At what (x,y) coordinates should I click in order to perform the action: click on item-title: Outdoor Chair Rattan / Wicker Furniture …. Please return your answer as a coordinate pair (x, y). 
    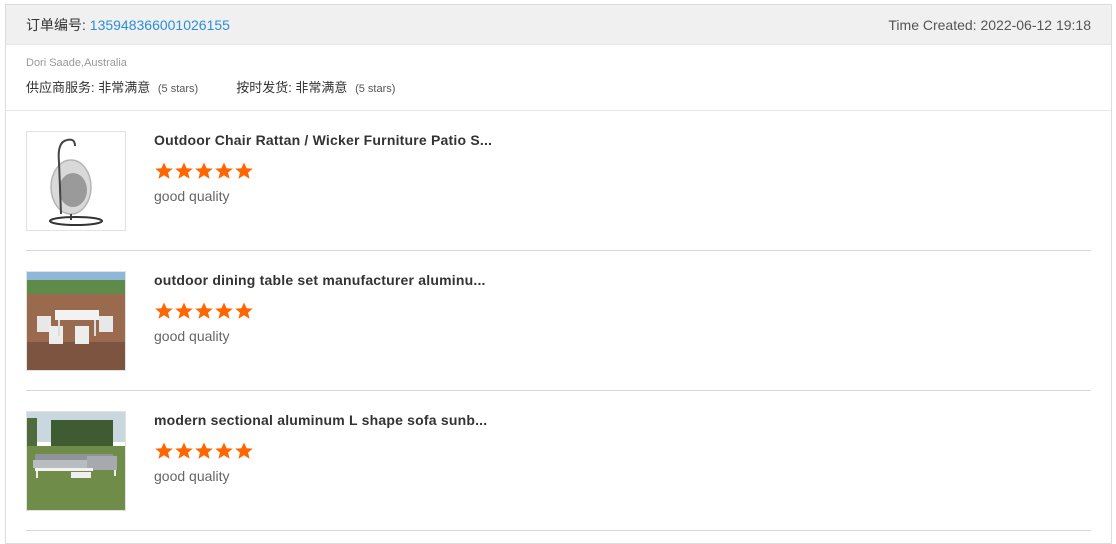
    Looking at the image, I should click on (323, 140).